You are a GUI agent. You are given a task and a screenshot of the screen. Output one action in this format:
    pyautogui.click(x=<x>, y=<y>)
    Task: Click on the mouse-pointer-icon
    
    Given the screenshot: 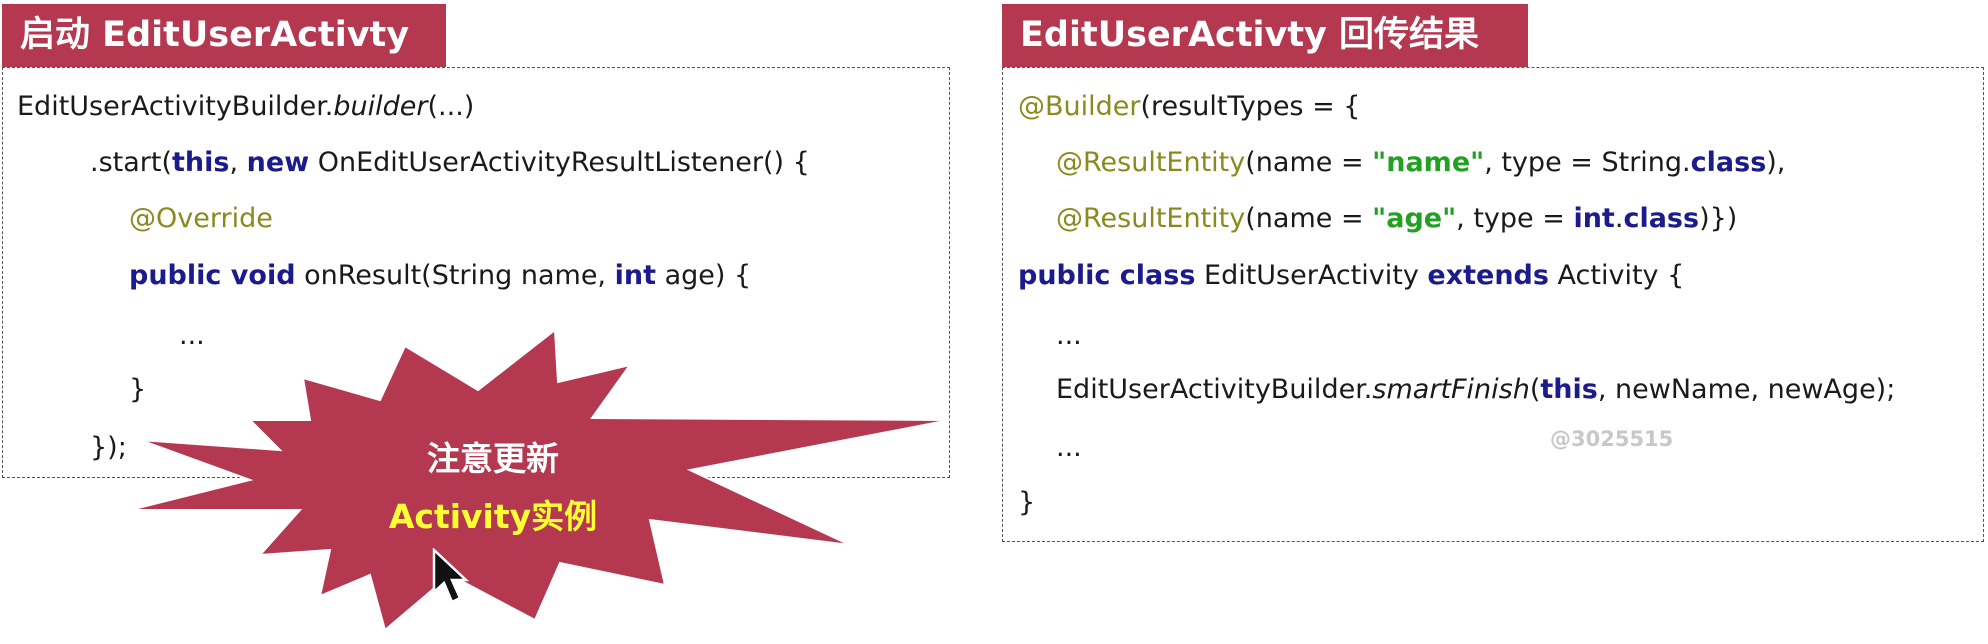 What is the action you would take?
    pyautogui.click(x=451, y=576)
    